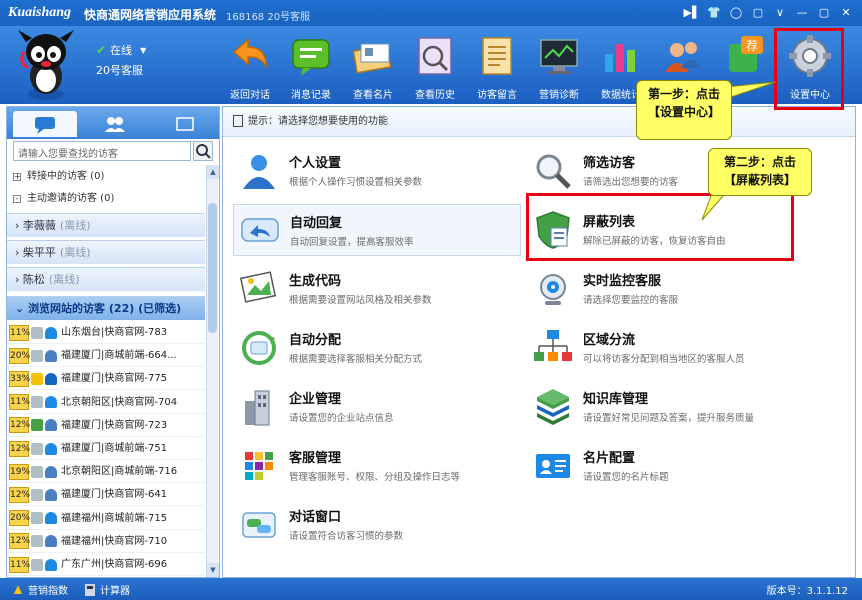  What do you see at coordinates (212, 268) in the screenshot?
I see `scroll-thumb` at bounding box center [212, 268].